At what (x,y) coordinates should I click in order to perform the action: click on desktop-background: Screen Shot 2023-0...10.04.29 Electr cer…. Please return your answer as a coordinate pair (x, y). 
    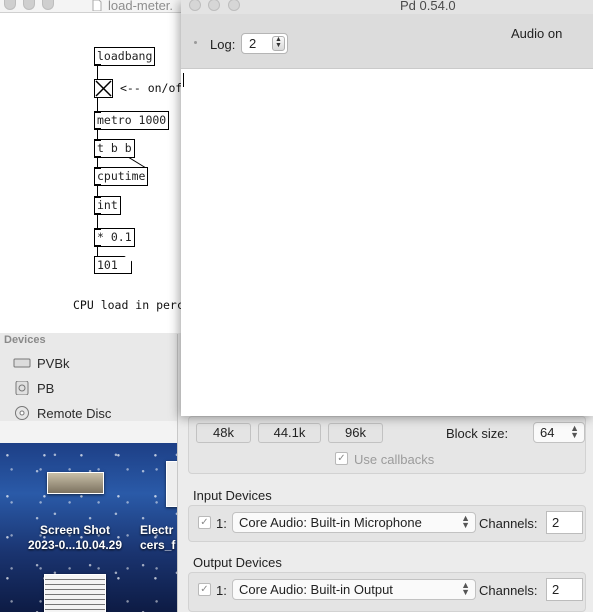
    Looking at the image, I should click on (89, 527).